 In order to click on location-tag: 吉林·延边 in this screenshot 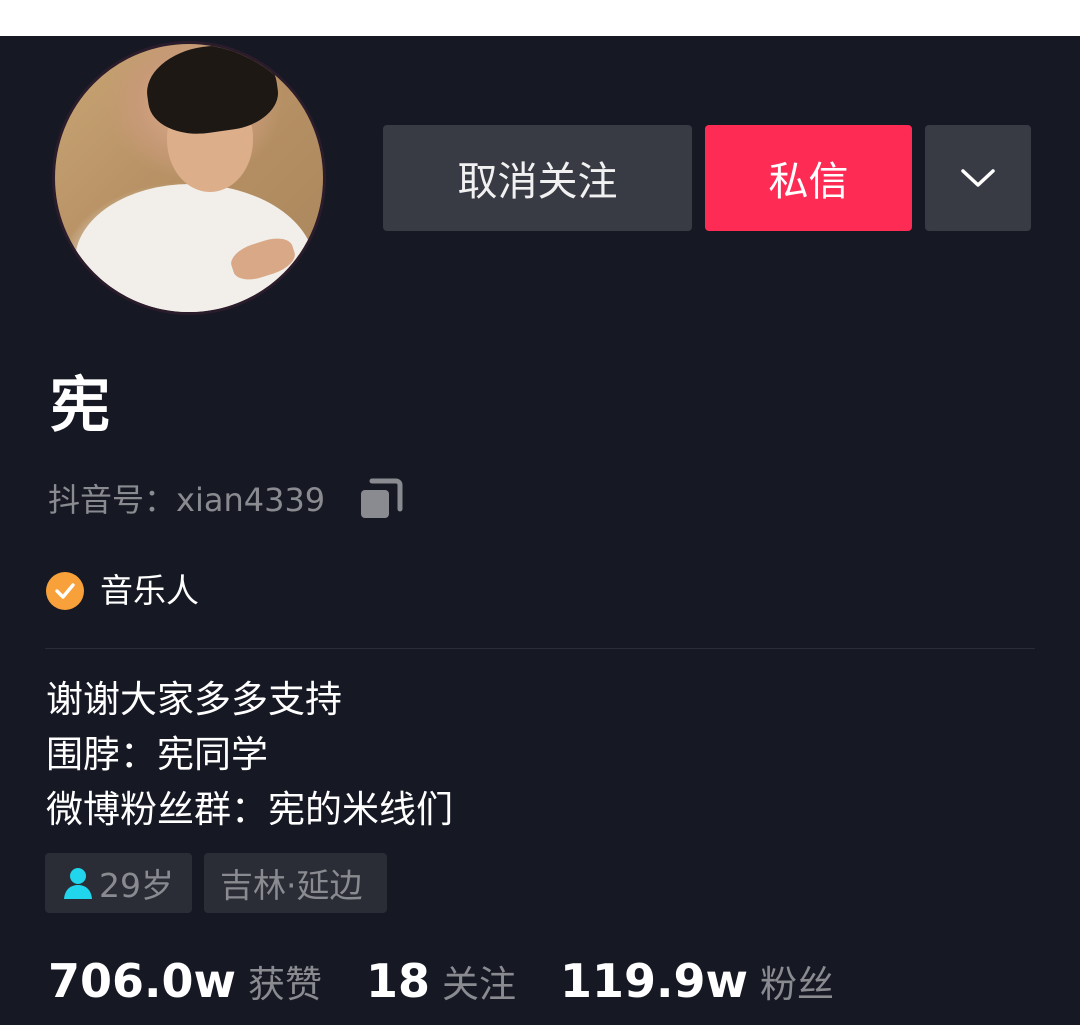, I will do `click(295, 883)`.